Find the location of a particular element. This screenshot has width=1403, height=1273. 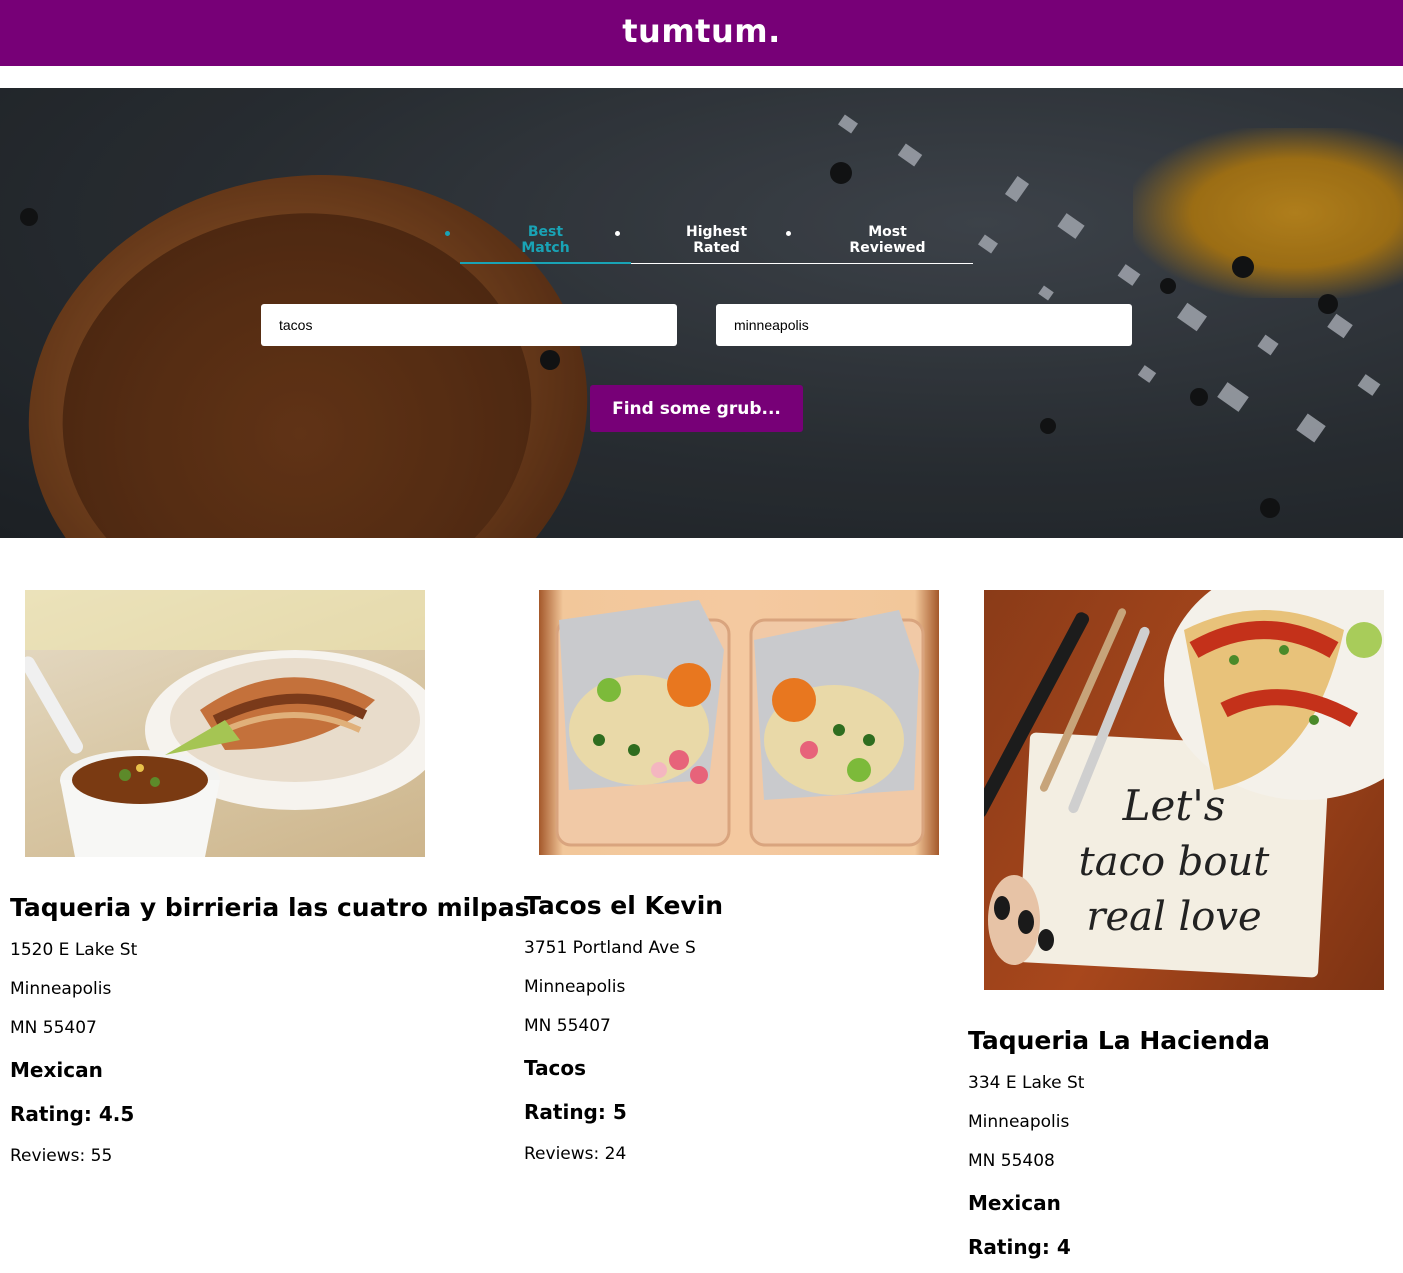

tacos-notebook-photo-icon: Let's taco bout real love is located at coordinates (1184, 790).